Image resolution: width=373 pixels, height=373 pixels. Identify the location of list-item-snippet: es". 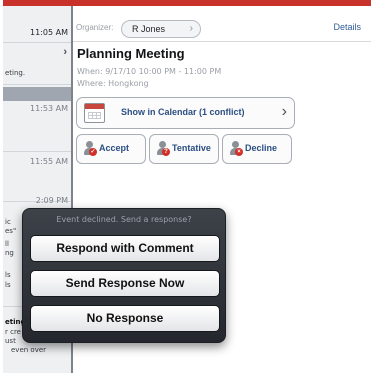
(11, 231).